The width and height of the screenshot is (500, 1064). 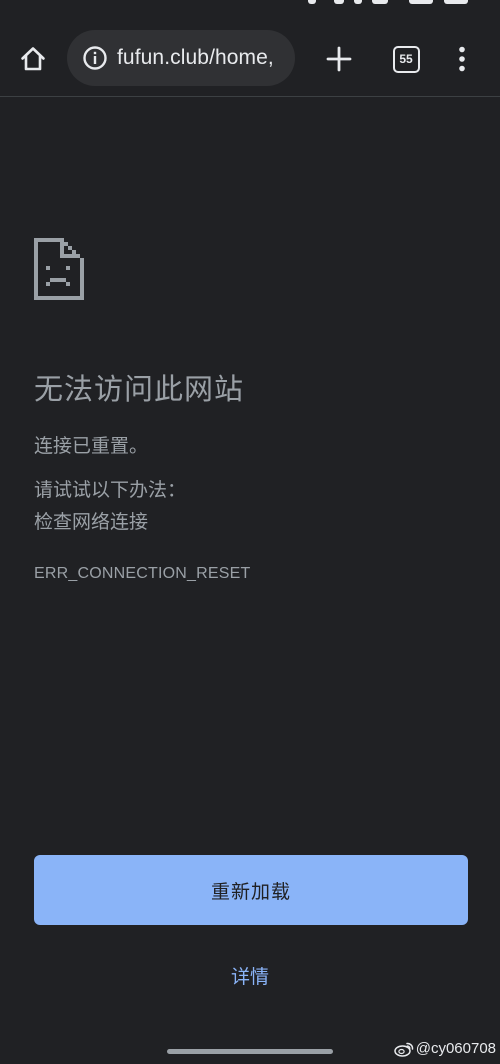 I want to click on url-text: fufun.club/home,, so click(x=195, y=58).